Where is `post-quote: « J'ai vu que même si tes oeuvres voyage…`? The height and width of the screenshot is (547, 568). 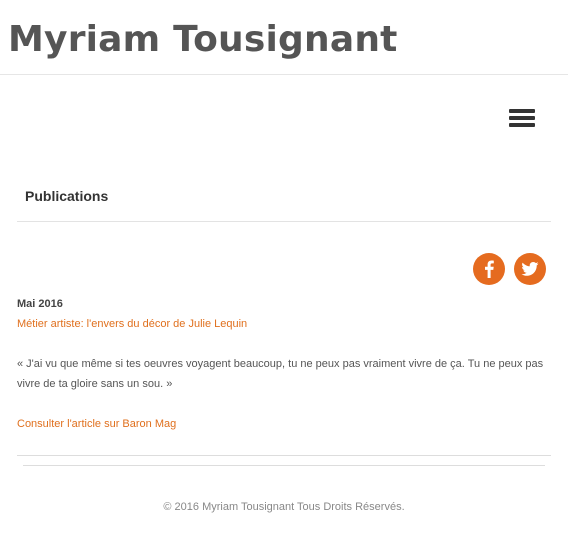
post-quote: « J'ai vu que même si tes oeuvres voyage… is located at coordinates (280, 374).